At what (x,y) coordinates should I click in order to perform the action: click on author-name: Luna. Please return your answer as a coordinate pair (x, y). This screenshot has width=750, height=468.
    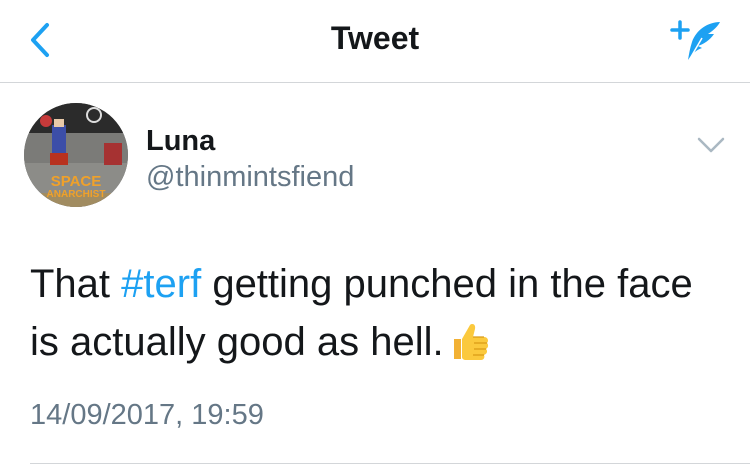
    Looking at the image, I should click on (180, 141).